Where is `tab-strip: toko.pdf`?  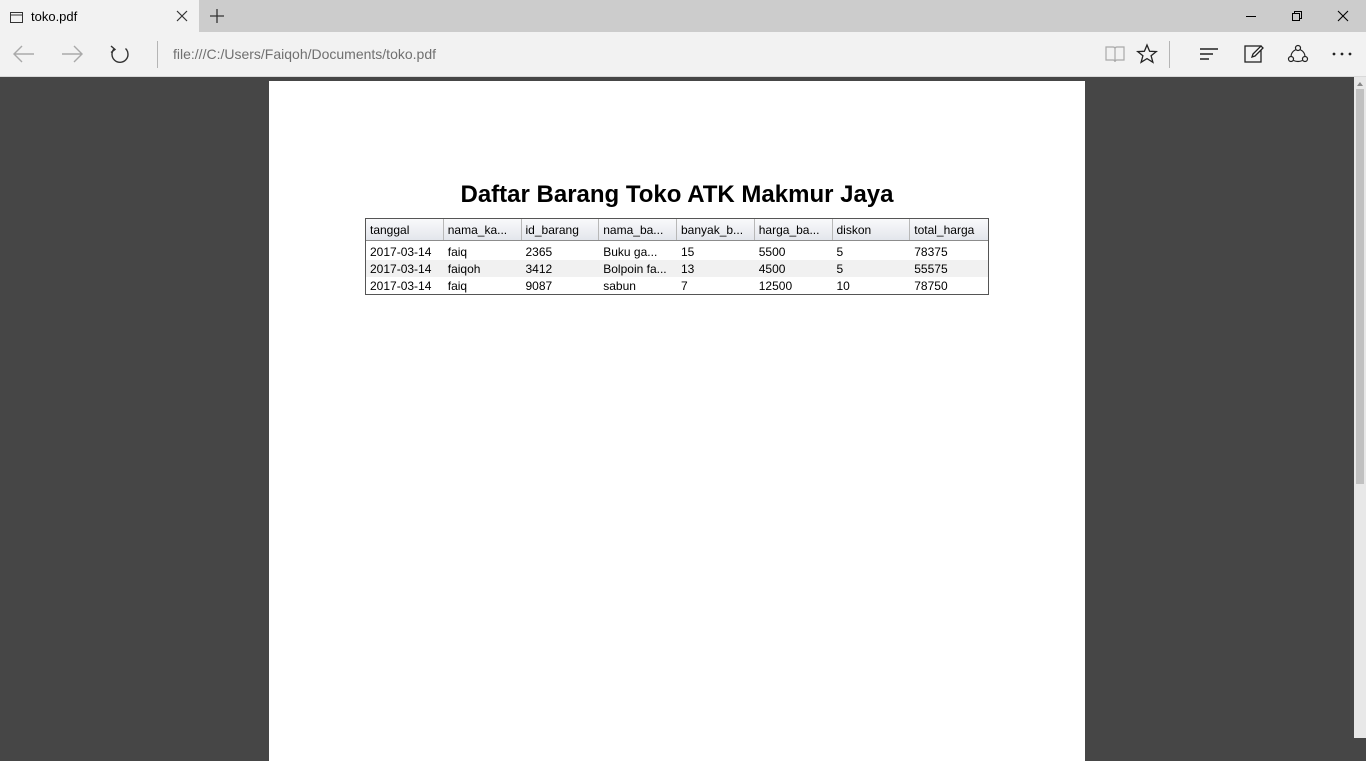 tab-strip: toko.pdf is located at coordinates (683, 16).